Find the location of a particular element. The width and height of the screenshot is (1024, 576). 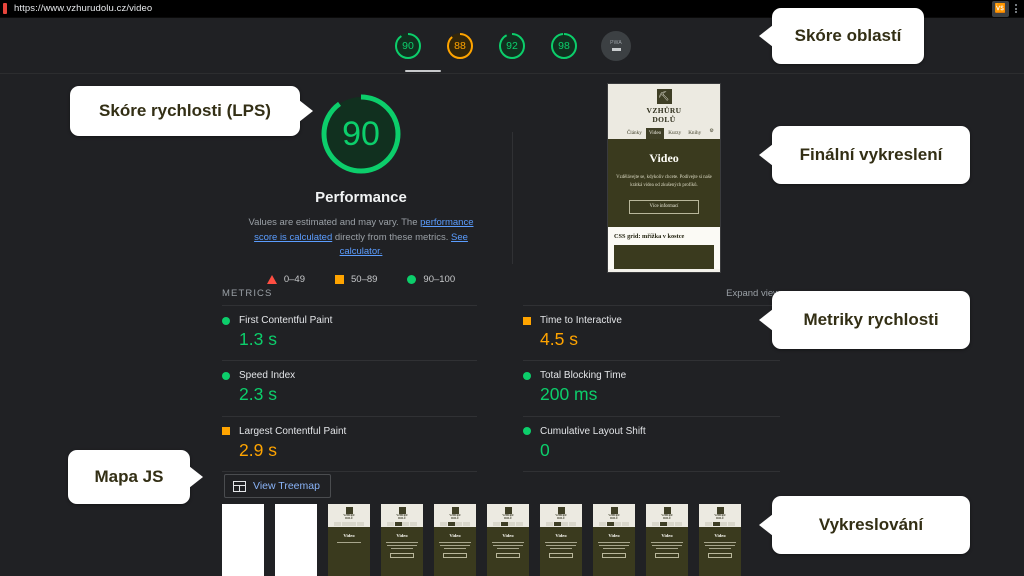

metric-name: Time to Interactive is located at coordinates (581, 320).